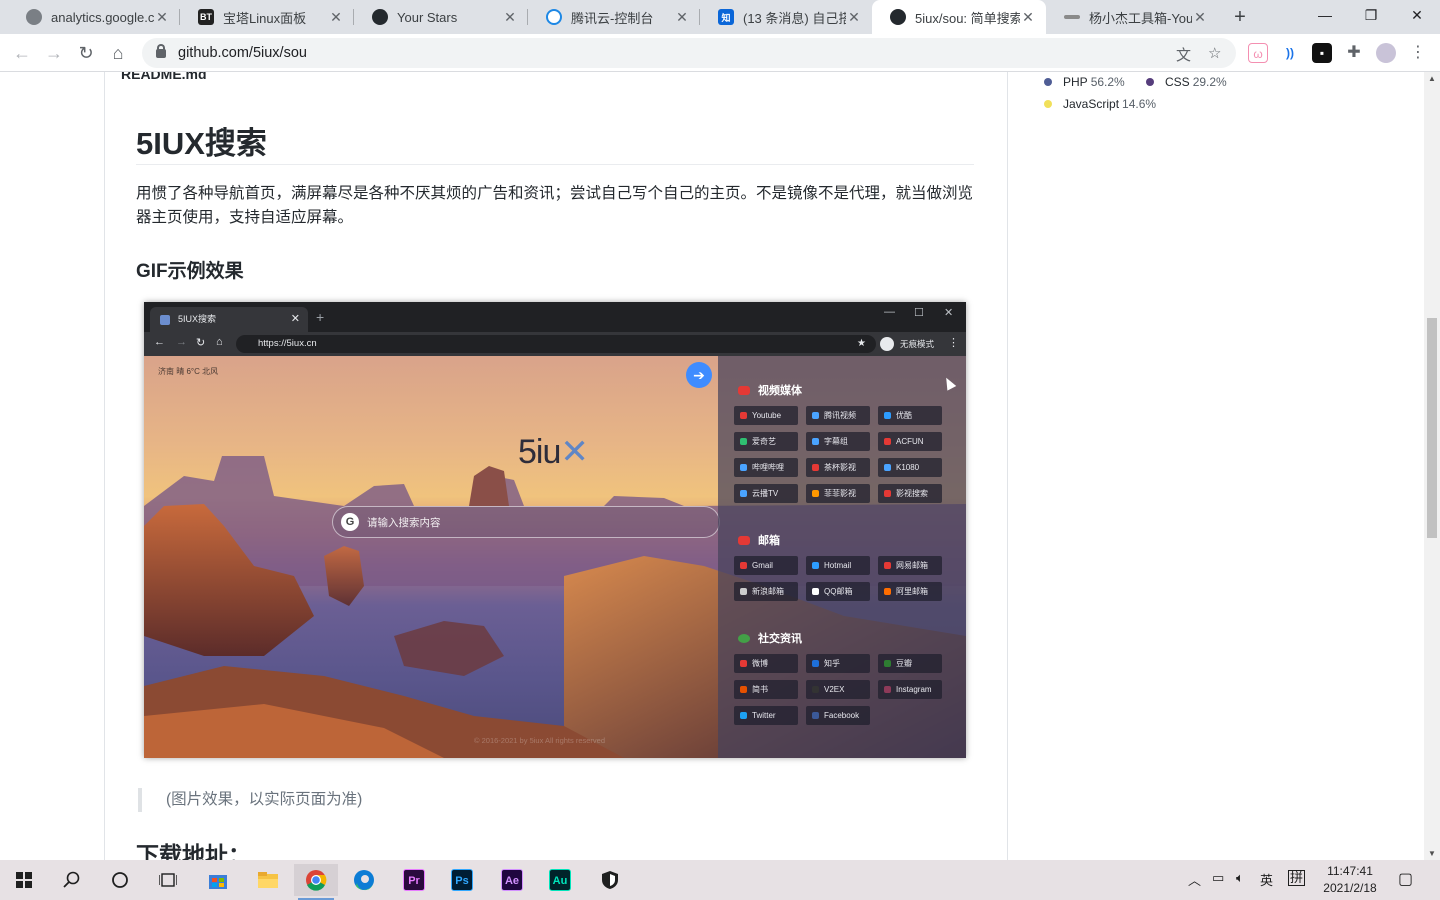  Describe the element at coordinates (1240, 878) in the screenshot. I see `volume-icon: 🔈︎` at that location.